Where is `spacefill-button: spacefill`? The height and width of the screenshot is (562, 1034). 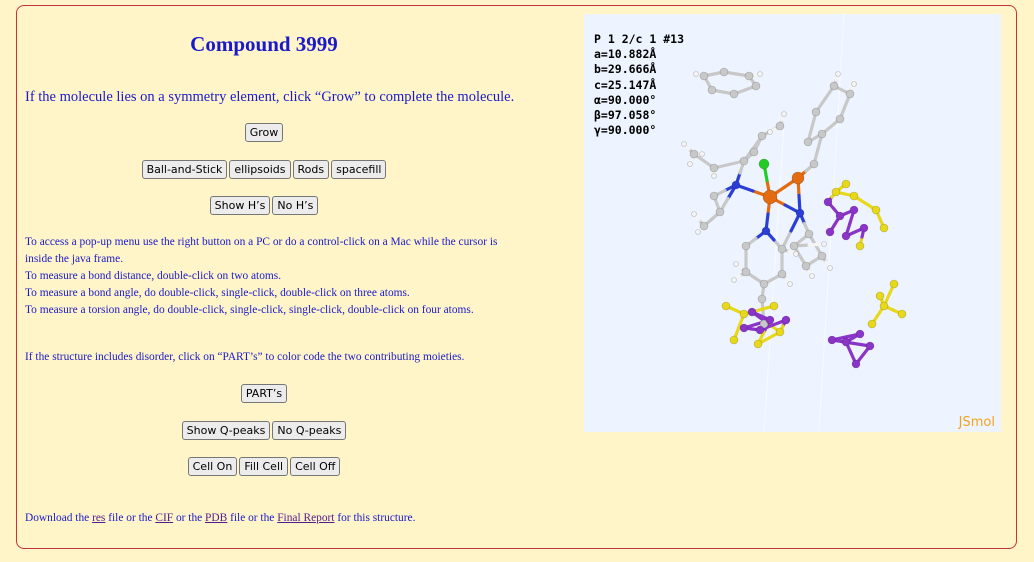 spacefill-button: spacefill is located at coordinates (359, 169).